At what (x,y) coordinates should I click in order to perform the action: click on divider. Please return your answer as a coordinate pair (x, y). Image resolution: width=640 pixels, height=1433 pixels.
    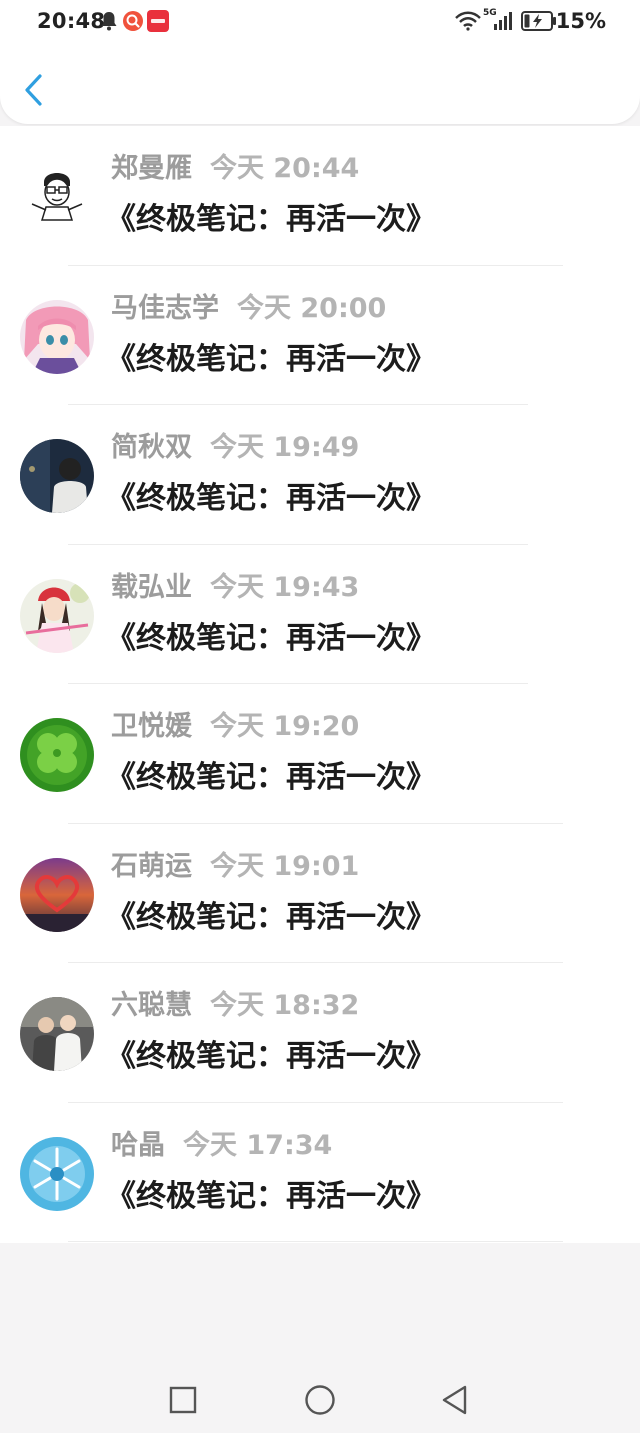
    Looking at the image, I should click on (315, 1241).